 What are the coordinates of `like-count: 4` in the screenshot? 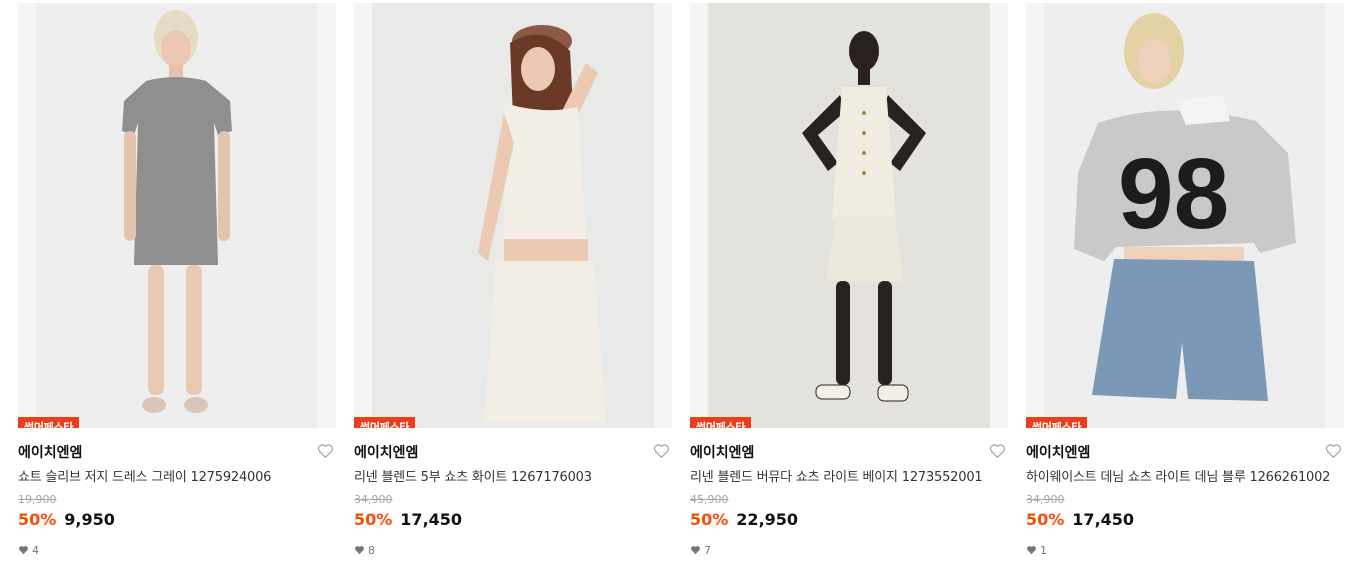 It's located at (28, 550).